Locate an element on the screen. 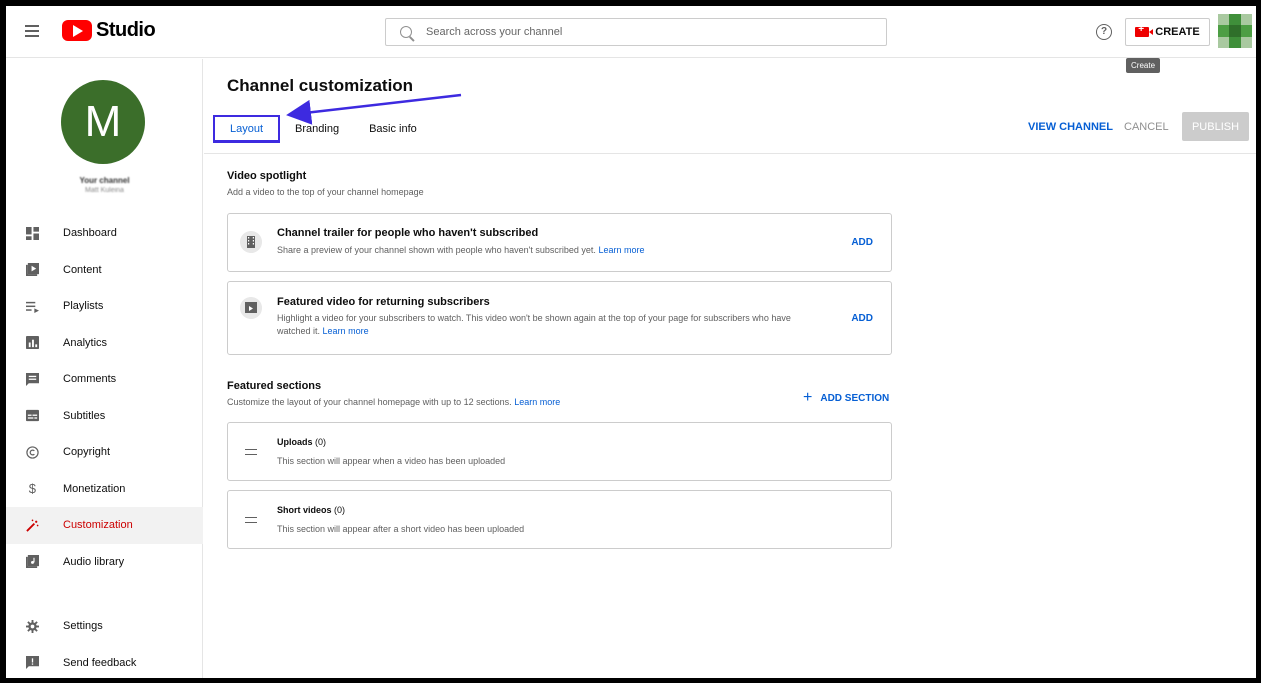 Image resolution: width=1261 pixels, height=683 pixels. channel-avatar: M is located at coordinates (103, 122).